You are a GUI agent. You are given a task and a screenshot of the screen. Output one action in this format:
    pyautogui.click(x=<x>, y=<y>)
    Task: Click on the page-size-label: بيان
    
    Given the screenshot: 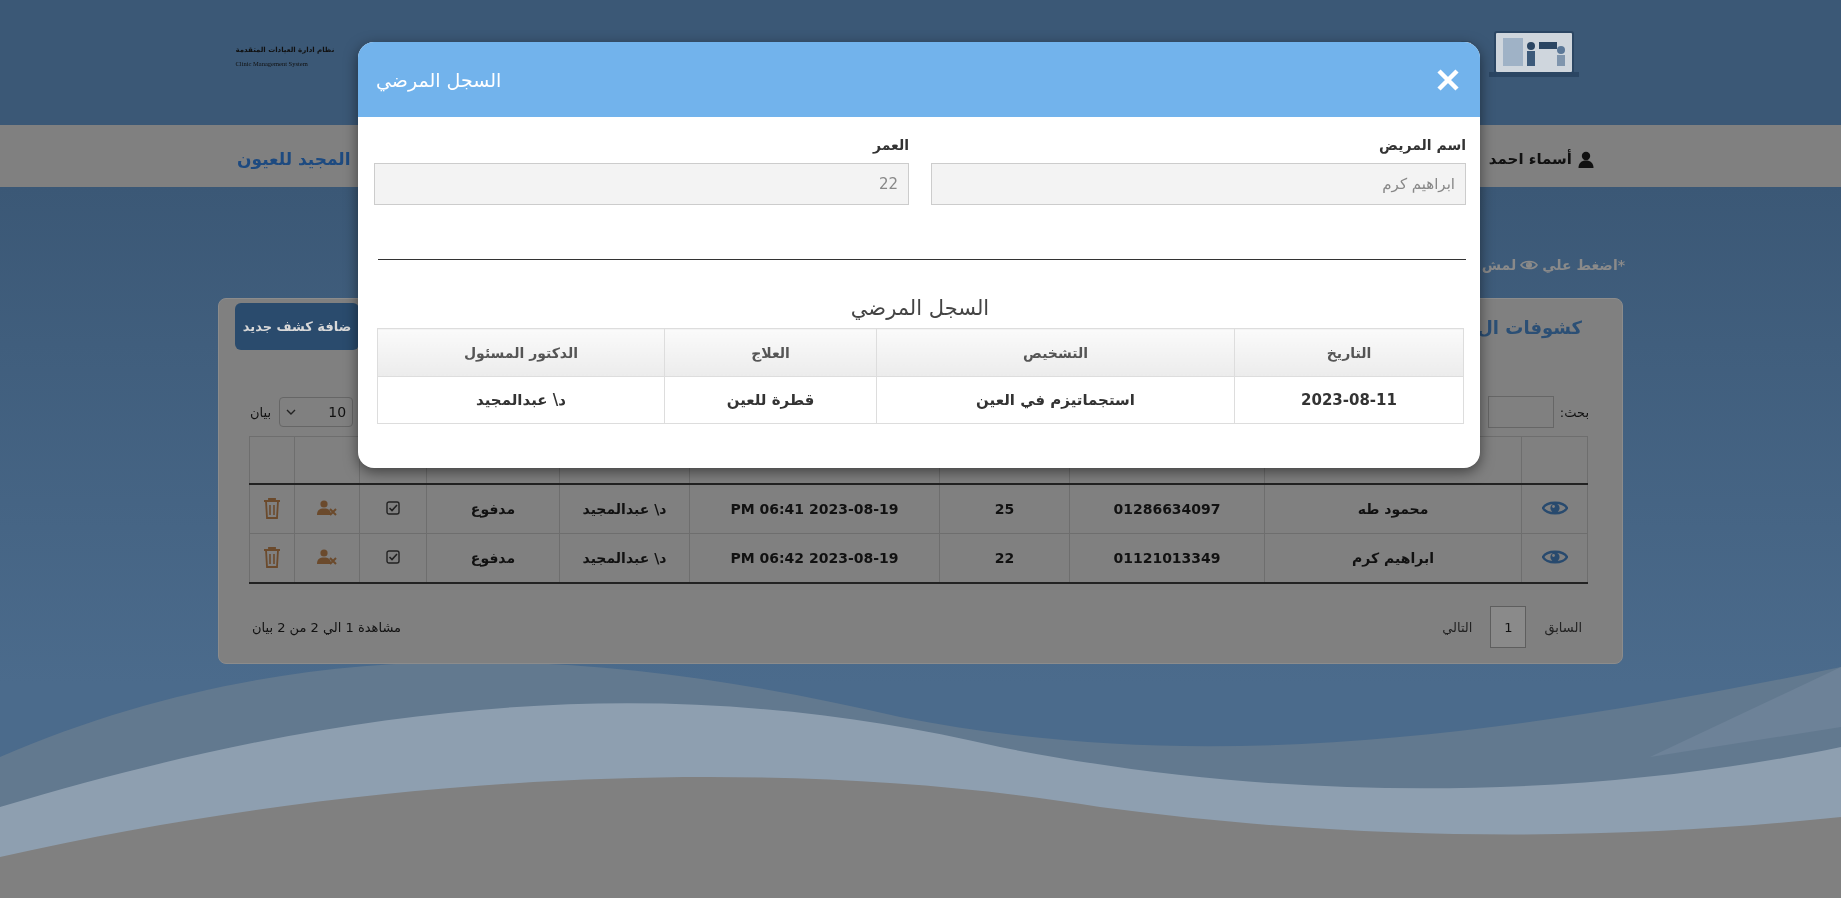 What is the action you would take?
    pyautogui.click(x=261, y=412)
    